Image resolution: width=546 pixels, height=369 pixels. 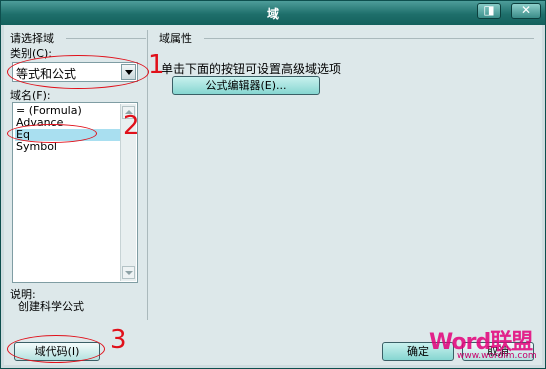 What do you see at coordinates (156, 65) in the screenshot?
I see `annotation-number-1: 1` at bounding box center [156, 65].